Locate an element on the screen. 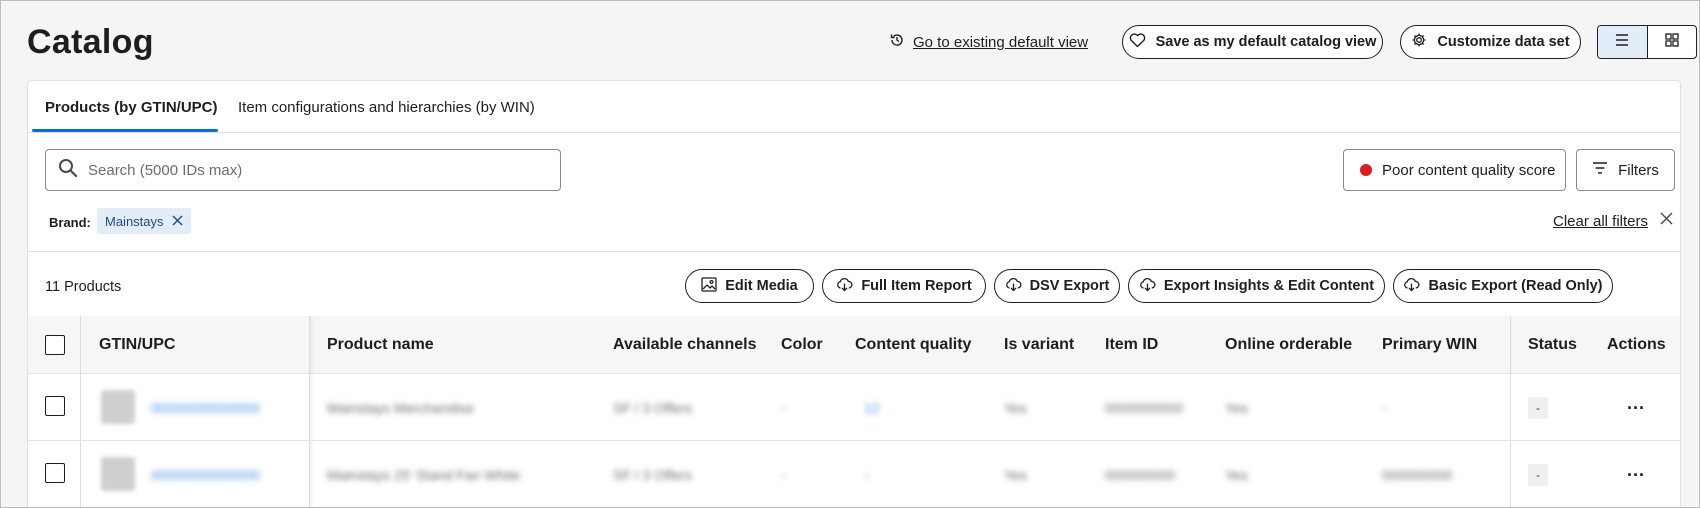  poor-content-quality-label: Poor content quality score is located at coordinates (1469, 170).